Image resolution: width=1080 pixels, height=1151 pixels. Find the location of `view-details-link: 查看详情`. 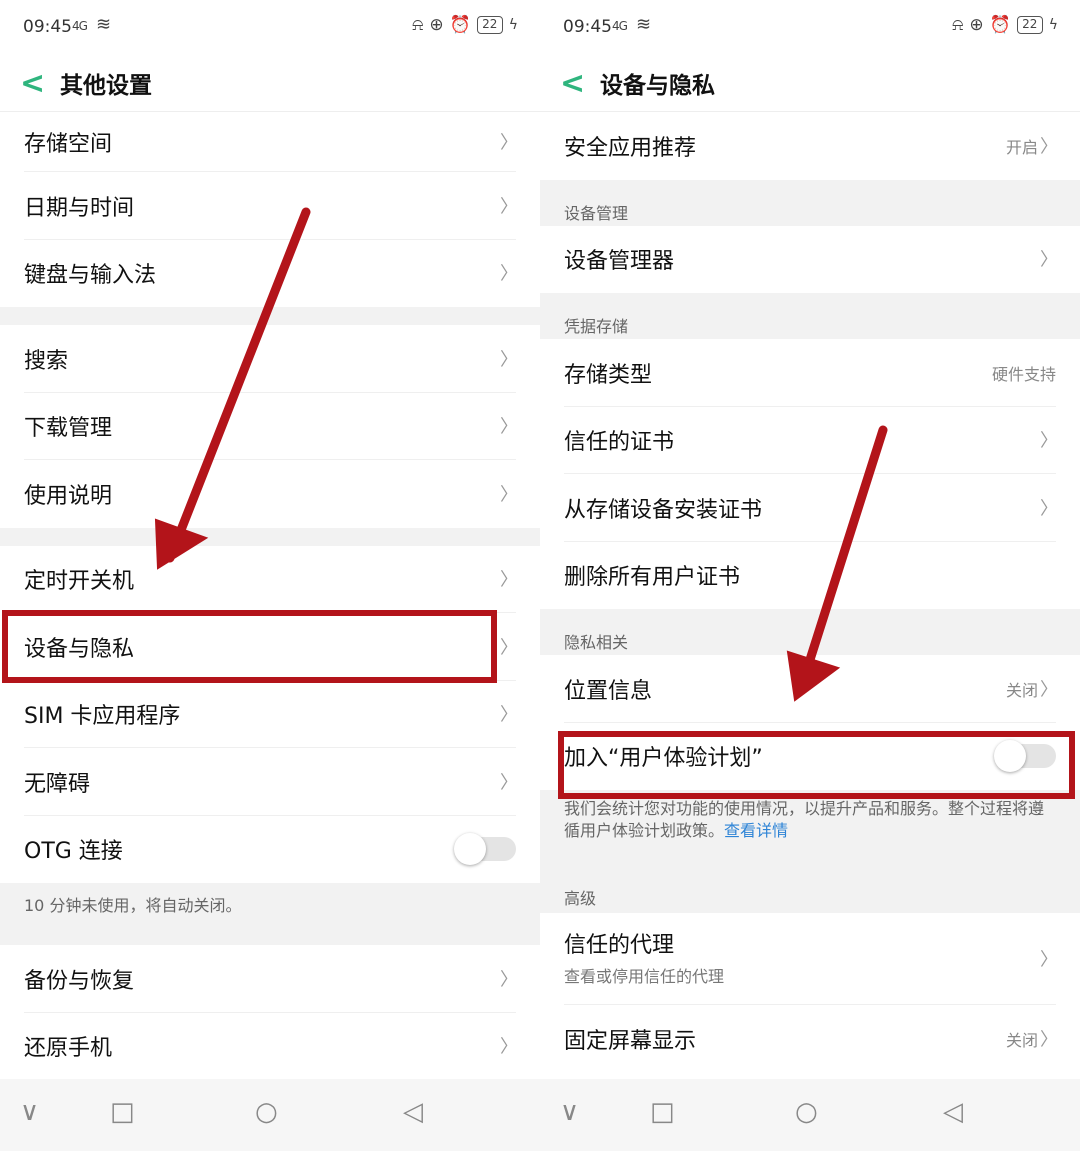

view-details-link: 查看详情 is located at coordinates (756, 830).